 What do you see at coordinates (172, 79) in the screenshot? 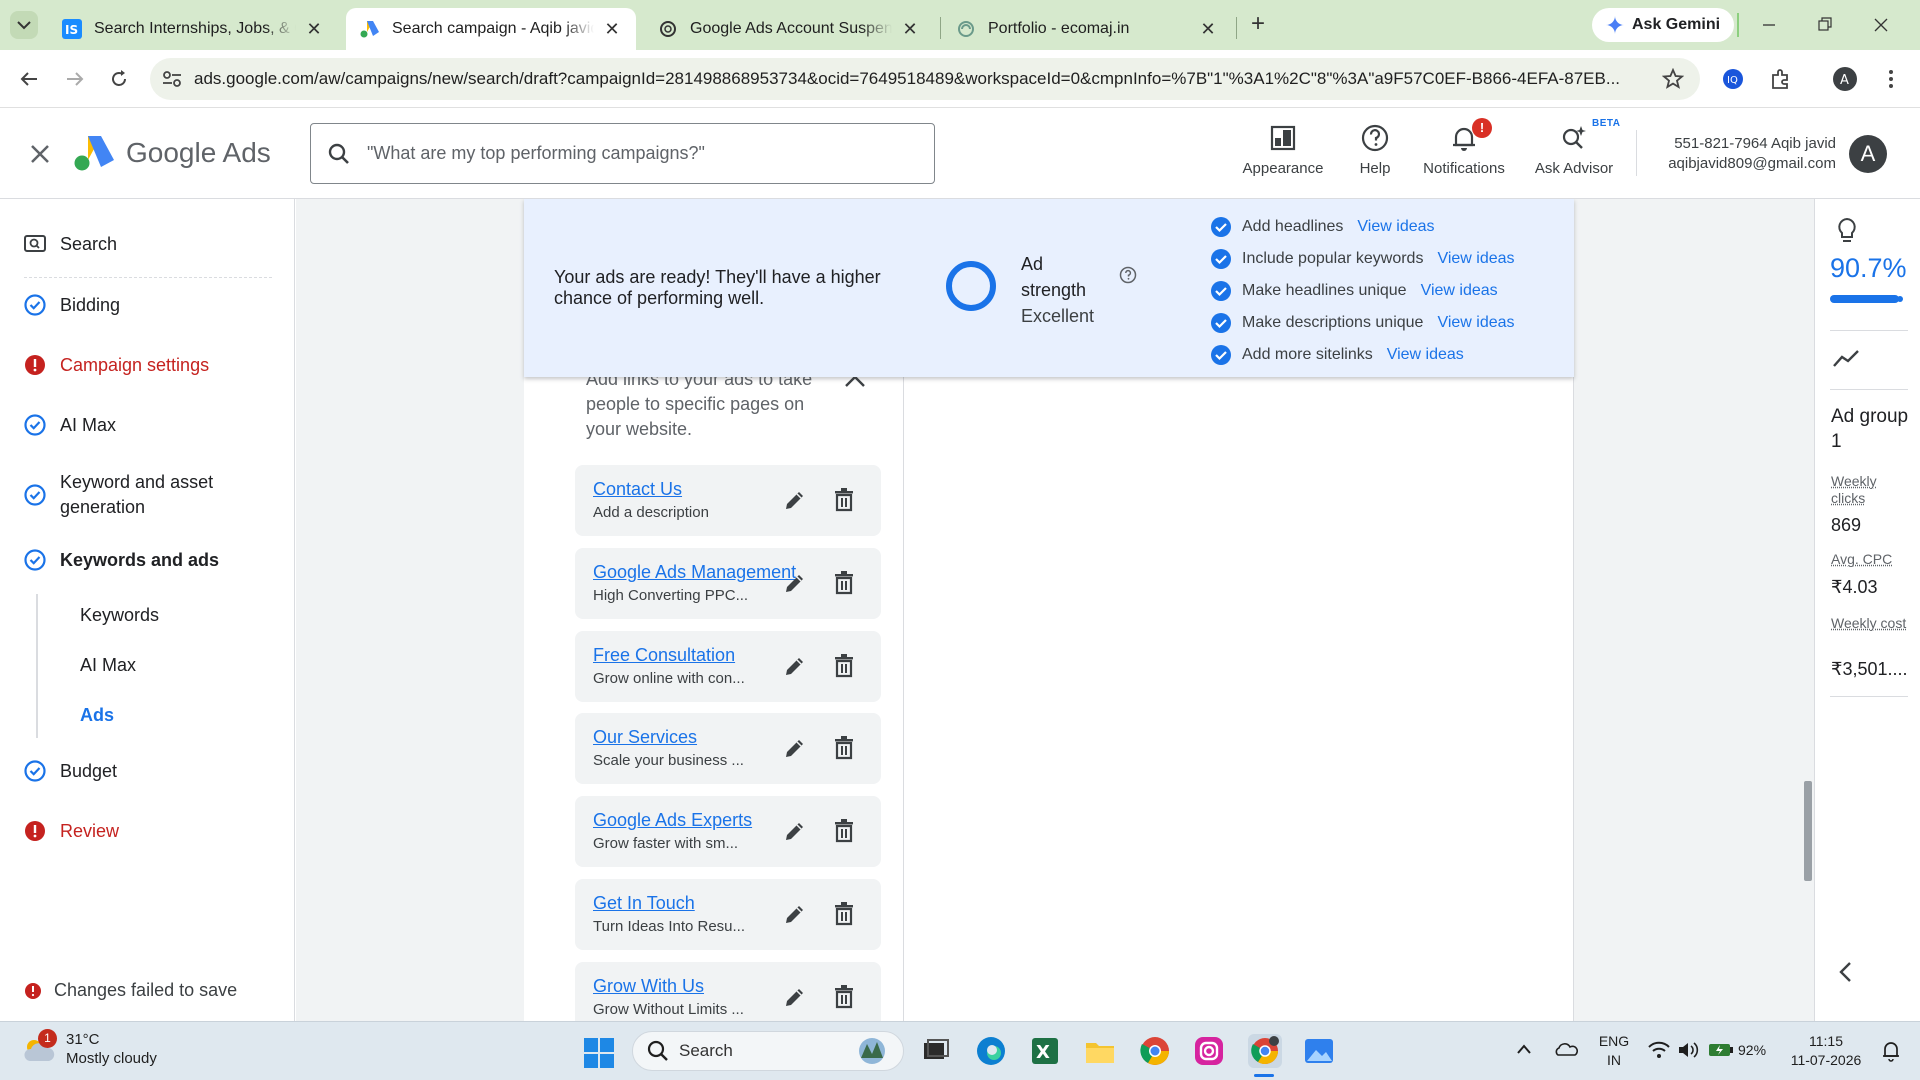
I see `site-info-icon` at bounding box center [172, 79].